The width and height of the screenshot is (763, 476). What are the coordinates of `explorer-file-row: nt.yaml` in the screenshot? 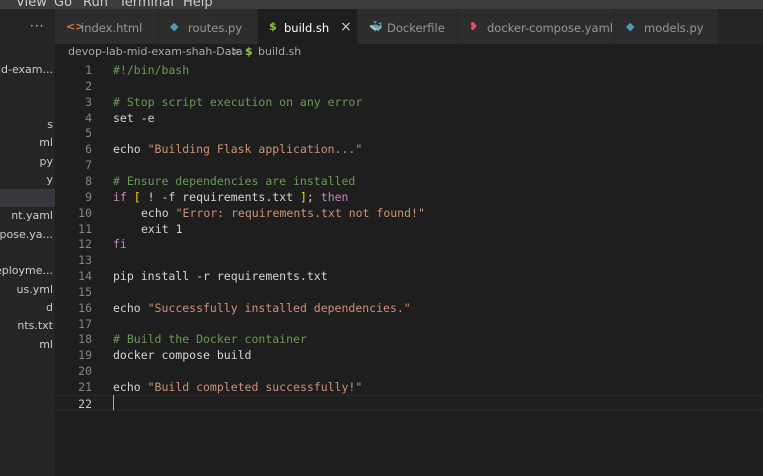 It's located at (27, 216).